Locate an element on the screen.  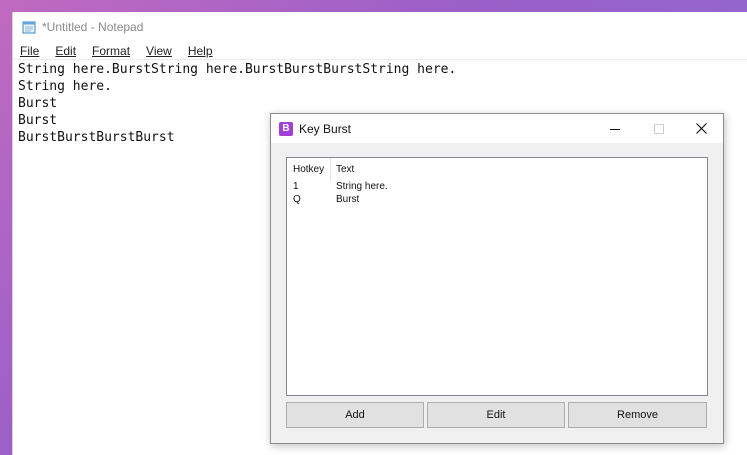
row-hotkey: Q is located at coordinates (297, 199).